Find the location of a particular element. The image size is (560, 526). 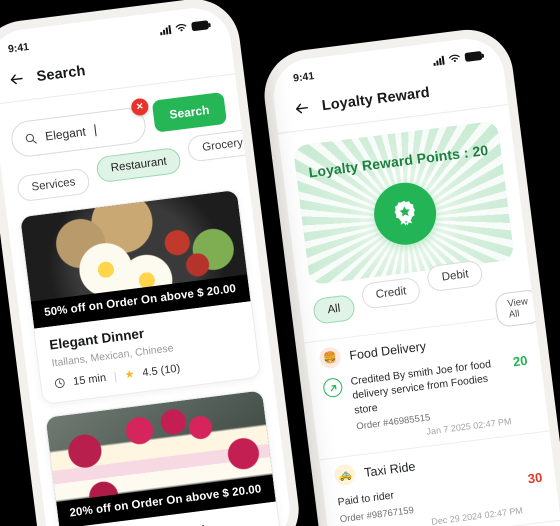

page-title: Loyalty Reward is located at coordinates (375, 99).